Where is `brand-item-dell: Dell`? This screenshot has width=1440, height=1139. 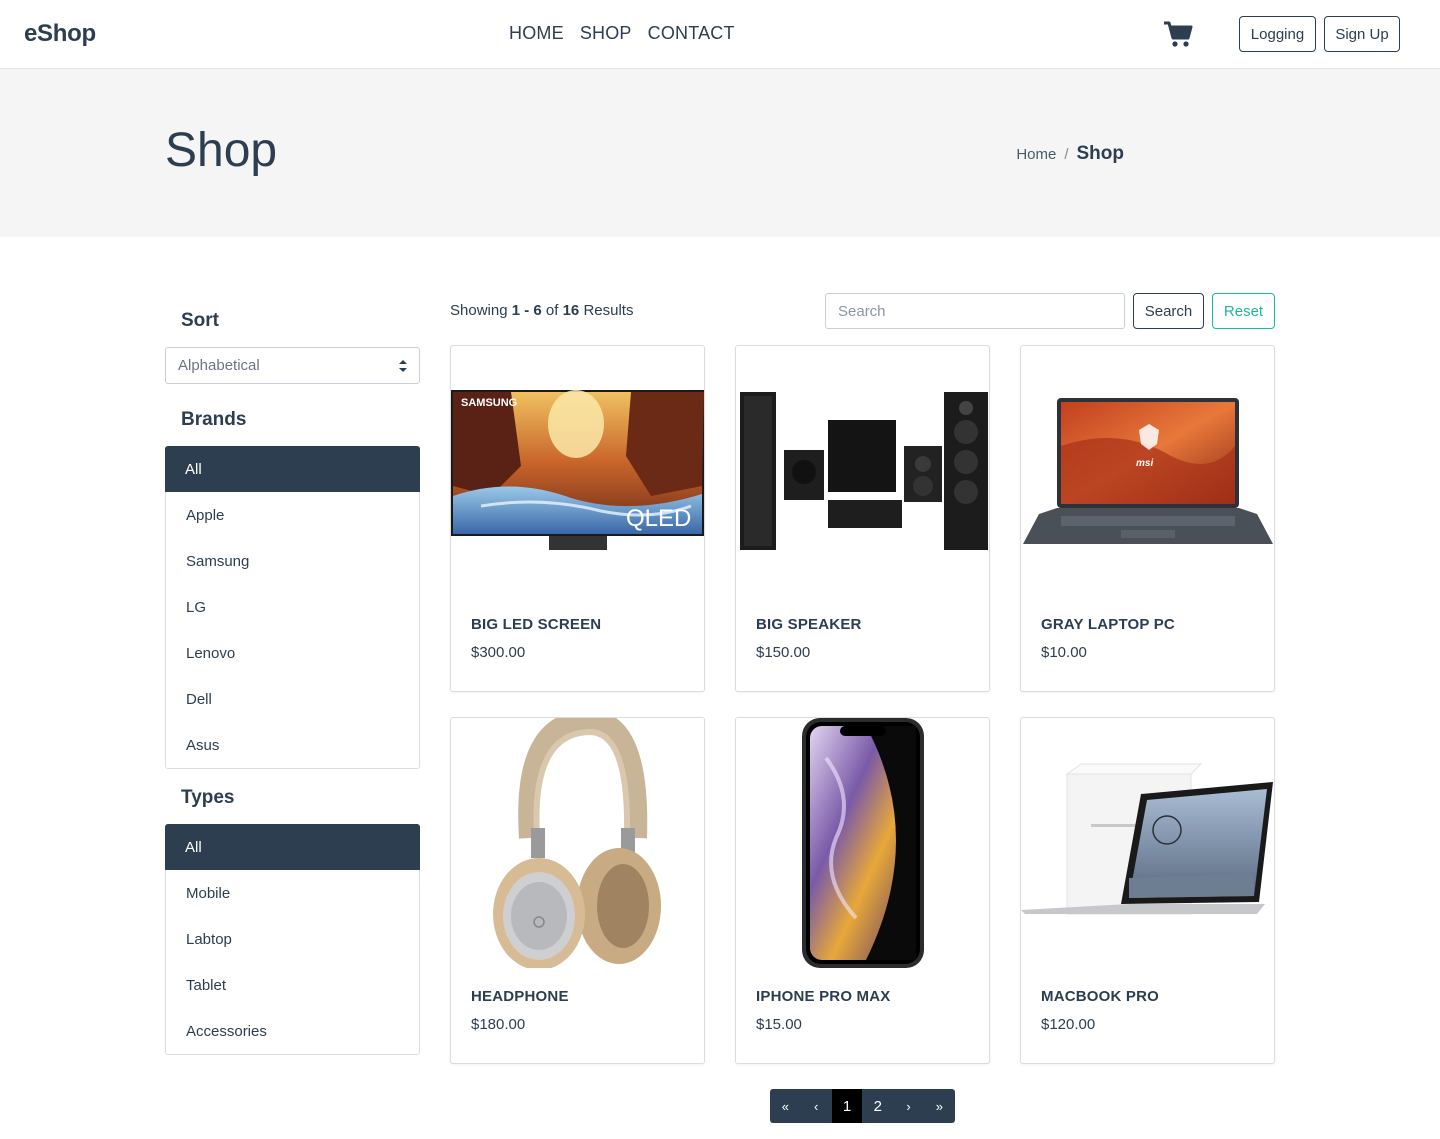 brand-item-dell: Dell is located at coordinates (292, 699).